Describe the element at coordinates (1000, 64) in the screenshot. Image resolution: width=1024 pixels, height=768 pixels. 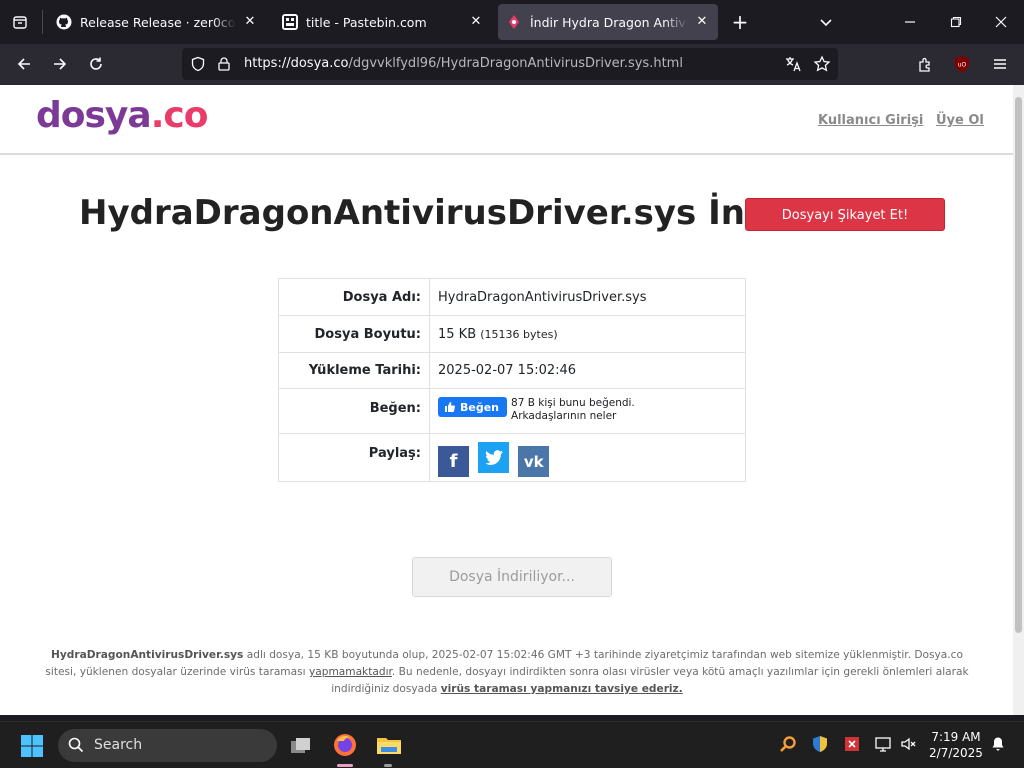
I see `menu-icon` at that location.